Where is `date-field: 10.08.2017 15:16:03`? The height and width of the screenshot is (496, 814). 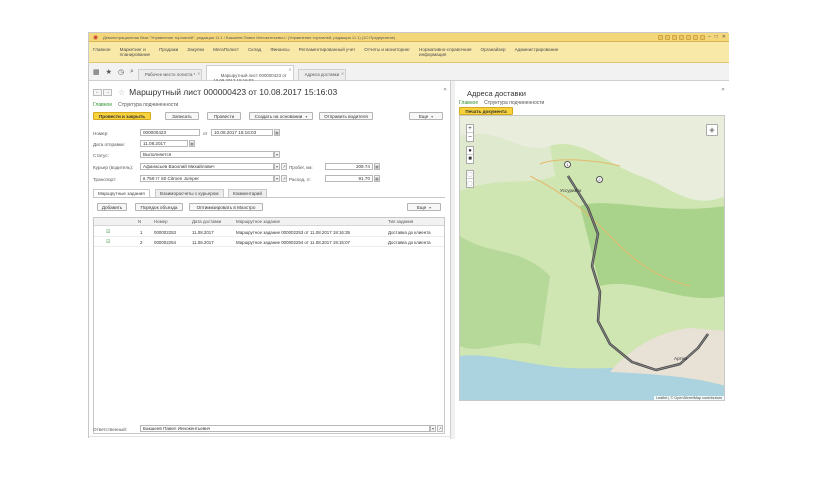
date-field: 10.08.2017 15:16:03 is located at coordinates (242, 132).